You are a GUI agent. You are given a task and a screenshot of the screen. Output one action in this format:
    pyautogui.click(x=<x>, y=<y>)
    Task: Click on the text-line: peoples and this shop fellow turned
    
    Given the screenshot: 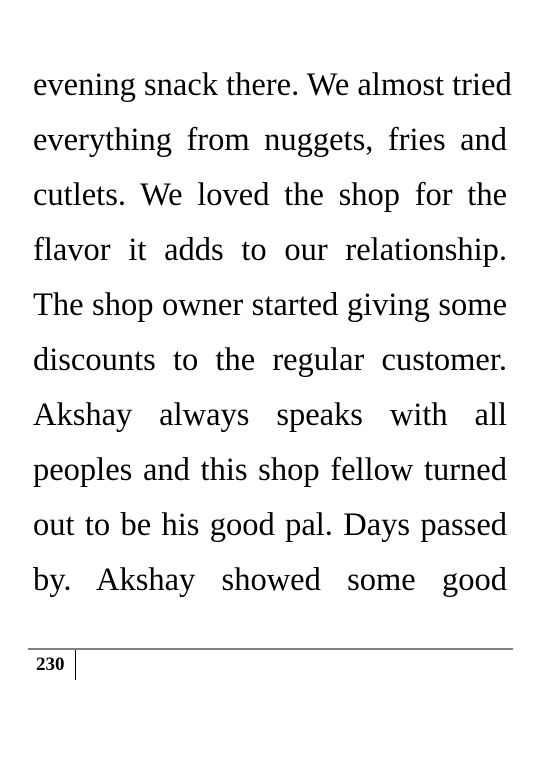 What is the action you would take?
    pyautogui.click(x=270, y=470)
    